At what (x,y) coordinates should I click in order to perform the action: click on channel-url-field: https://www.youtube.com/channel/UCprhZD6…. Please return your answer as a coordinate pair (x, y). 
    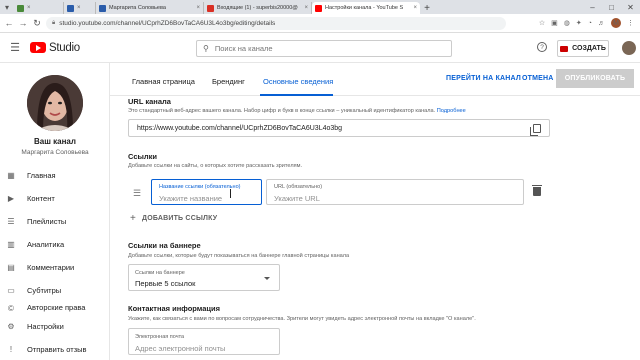
    Looking at the image, I should click on (339, 128).